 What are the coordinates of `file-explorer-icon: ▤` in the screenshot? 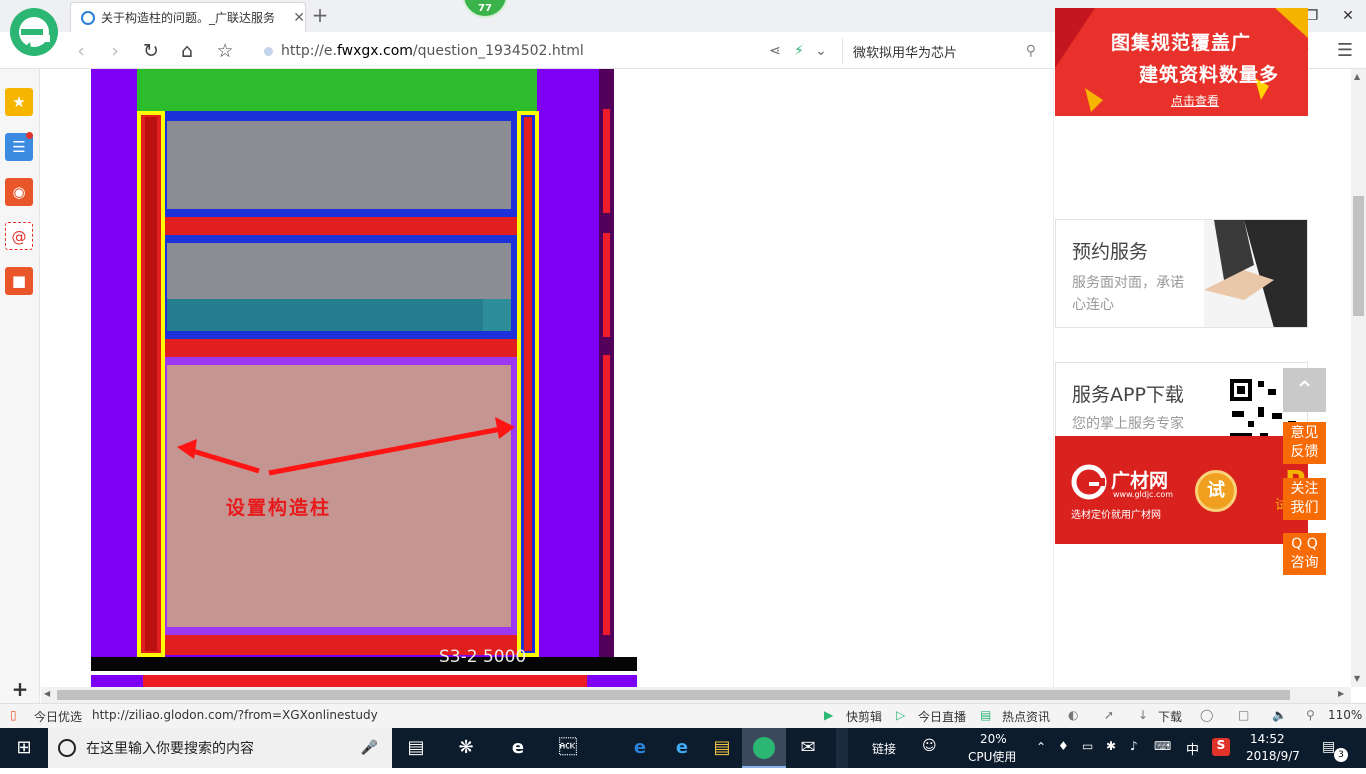 It's located at (722, 748).